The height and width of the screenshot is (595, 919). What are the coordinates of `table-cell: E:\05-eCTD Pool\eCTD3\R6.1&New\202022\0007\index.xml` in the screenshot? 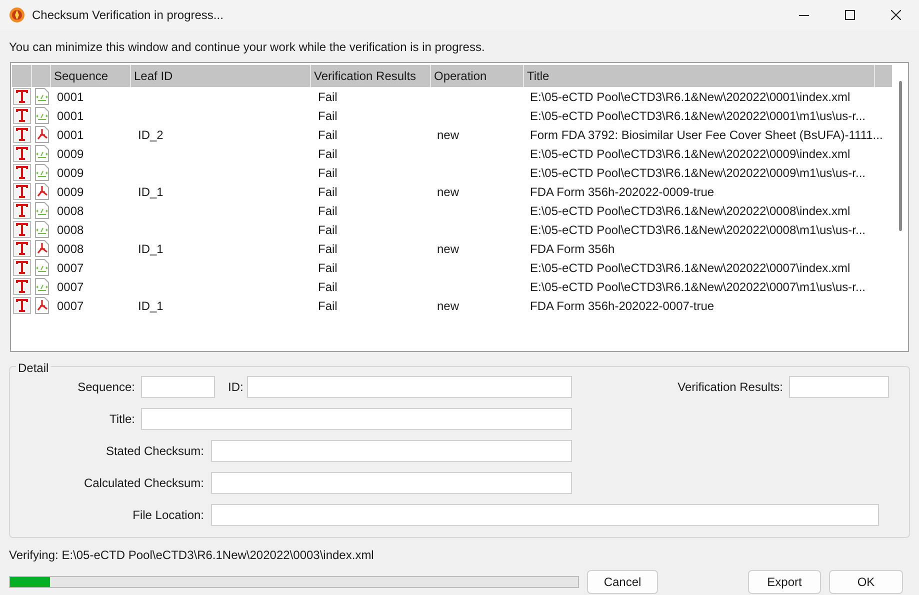 It's located at (690, 267).